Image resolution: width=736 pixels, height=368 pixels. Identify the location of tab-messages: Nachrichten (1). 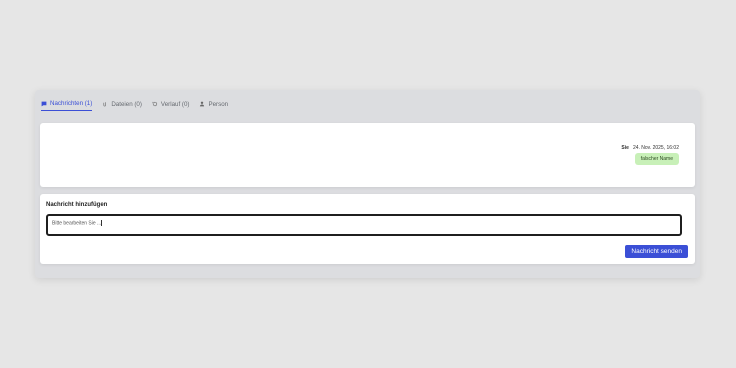
(67, 104).